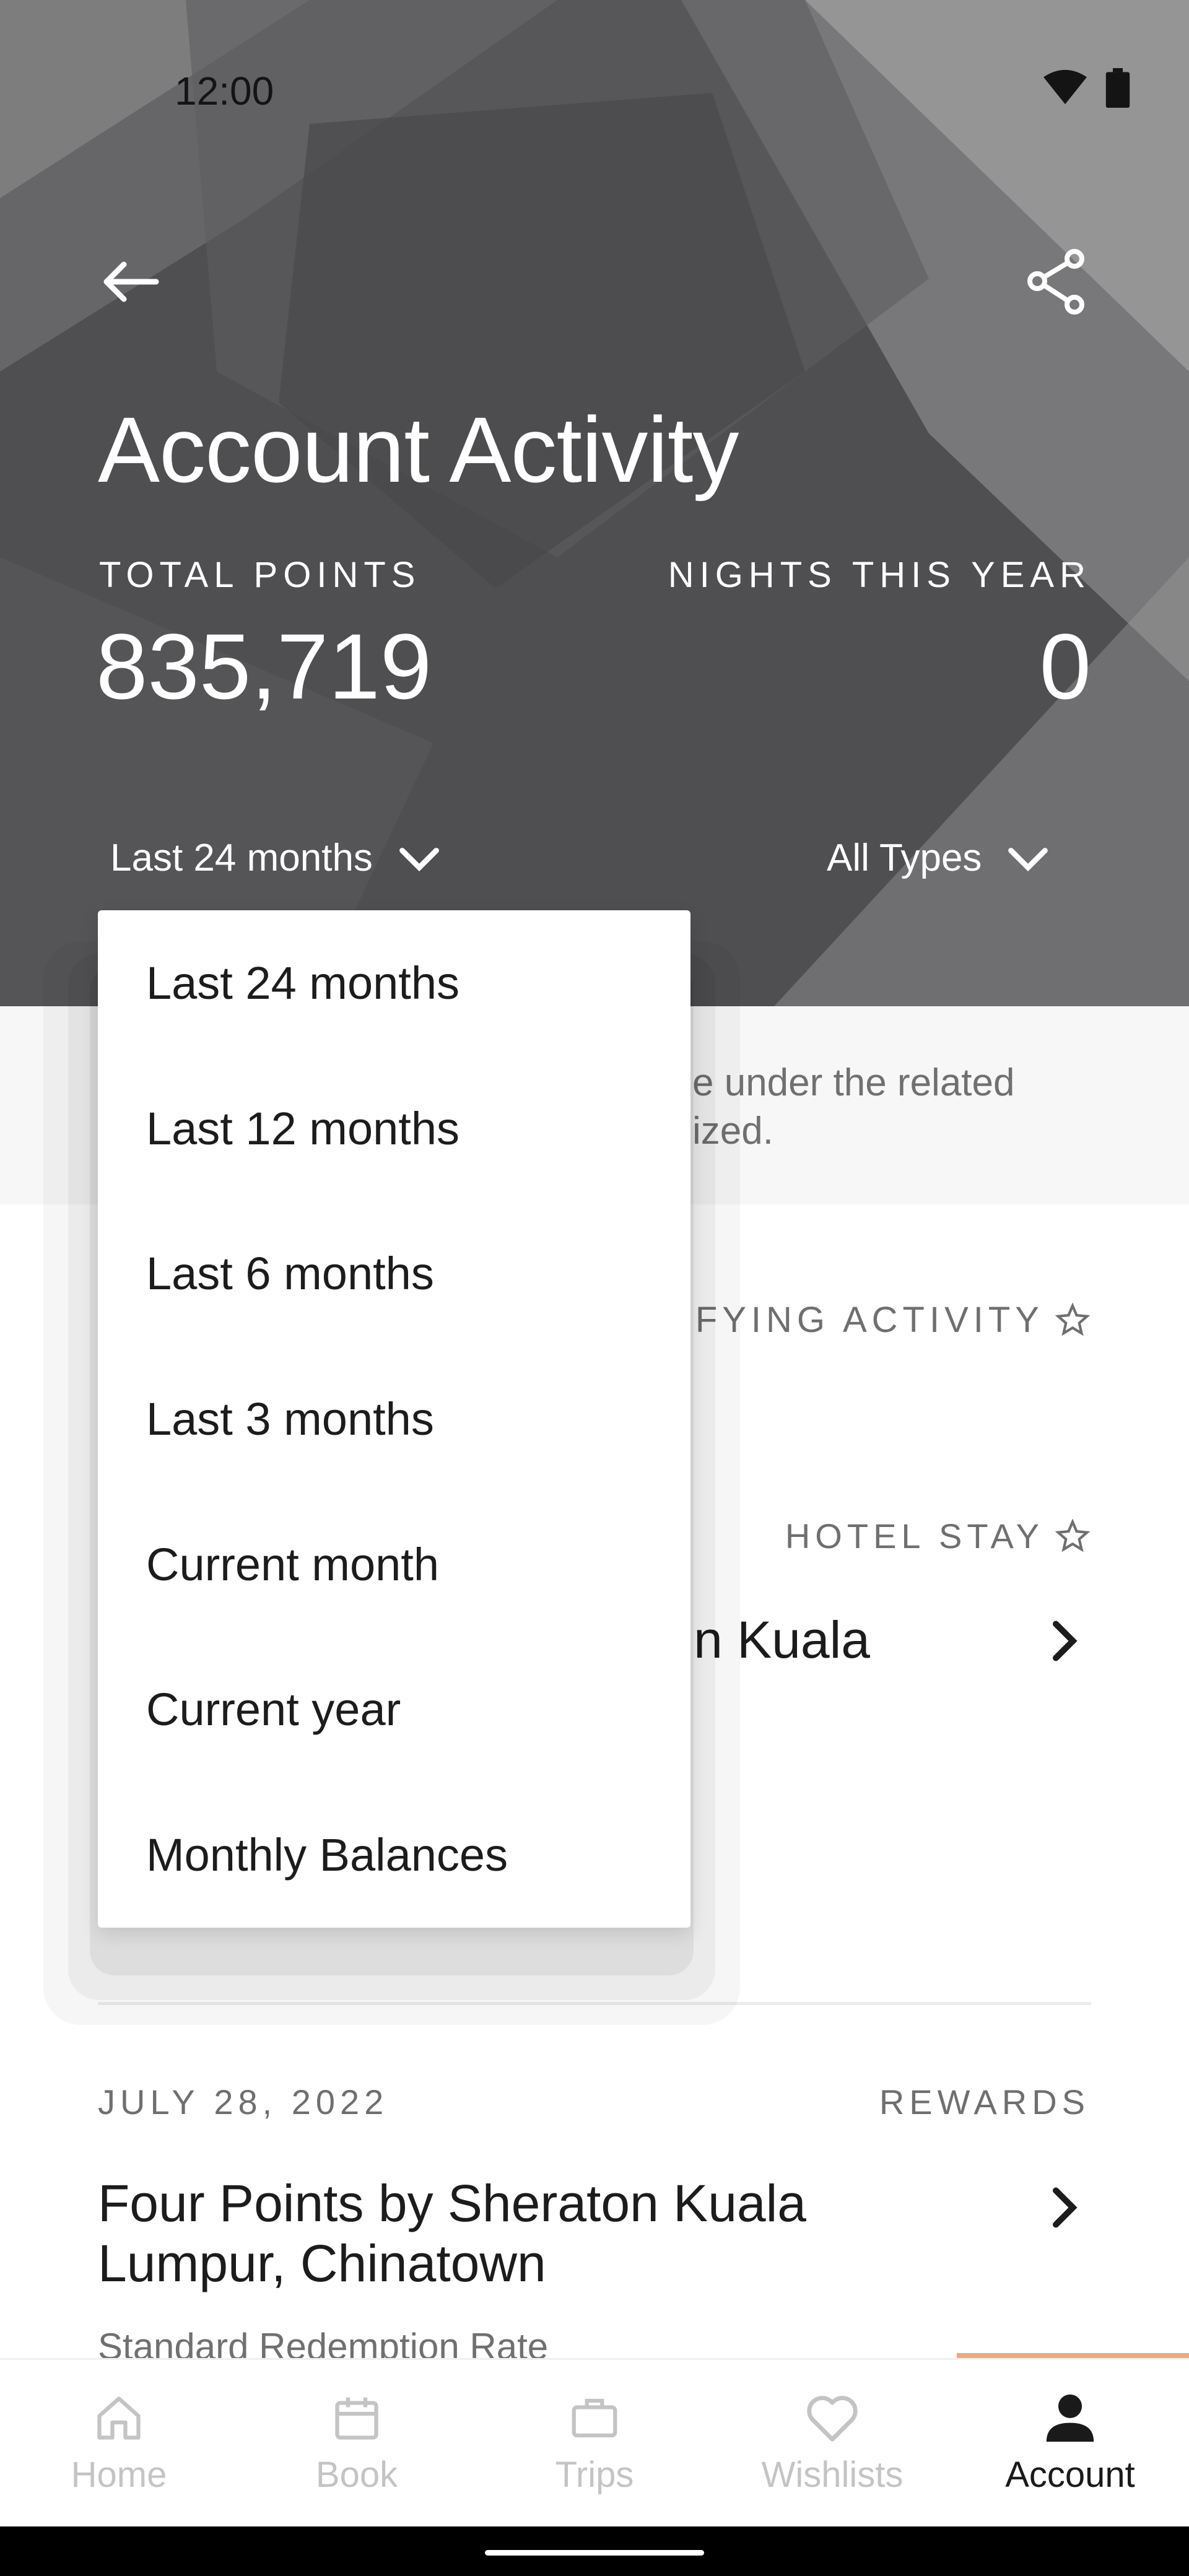 The height and width of the screenshot is (2576, 1189). I want to click on menu-item-last-3-months: Last 3 months, so click(394, 1419).